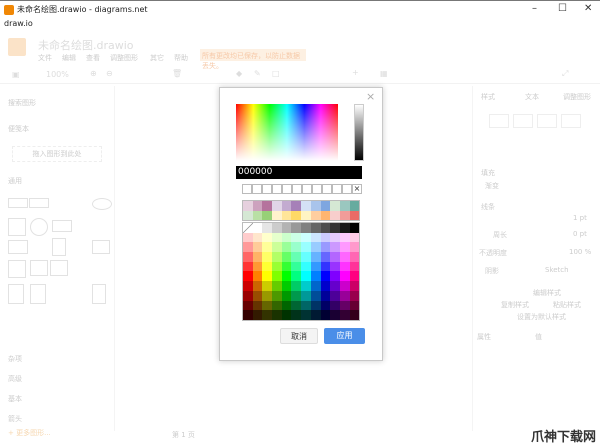 The image size is (600, 445). What do you see at coordinates (562, 8) in the screenshot?
I see `maximize-button: ☐` at bounding box center [562, 8].